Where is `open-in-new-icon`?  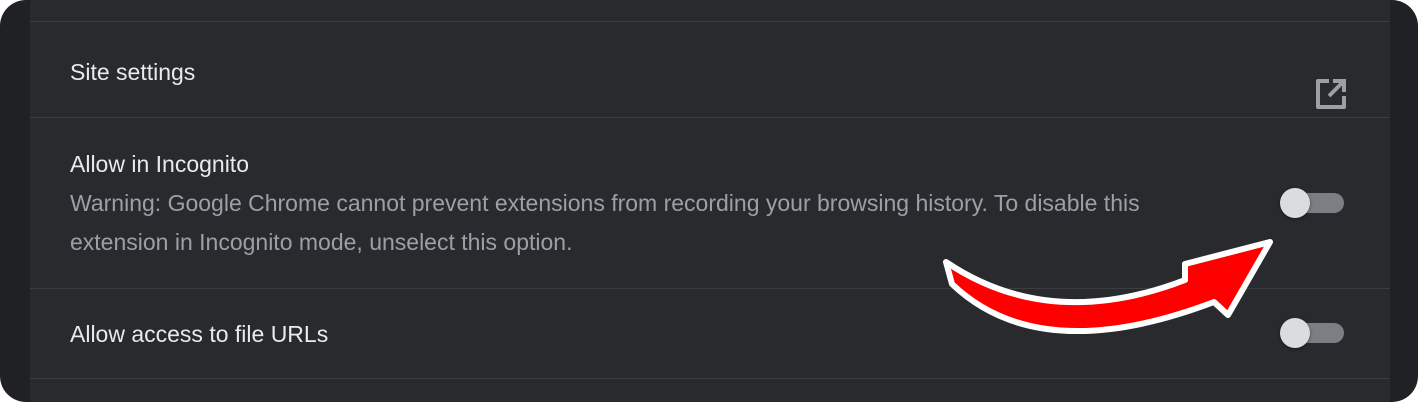 open-in-new-icon is located at coordinates (1331, 94).